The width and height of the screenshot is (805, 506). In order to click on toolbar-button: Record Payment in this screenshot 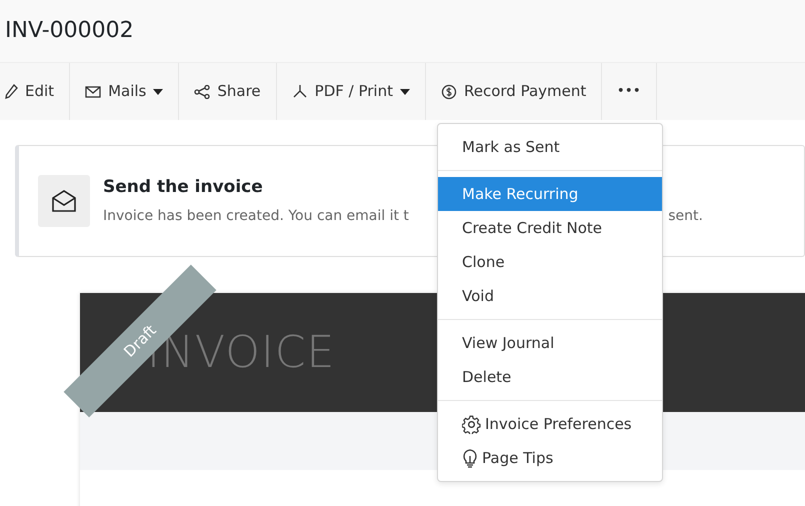, I will do `click(514, 91)`.